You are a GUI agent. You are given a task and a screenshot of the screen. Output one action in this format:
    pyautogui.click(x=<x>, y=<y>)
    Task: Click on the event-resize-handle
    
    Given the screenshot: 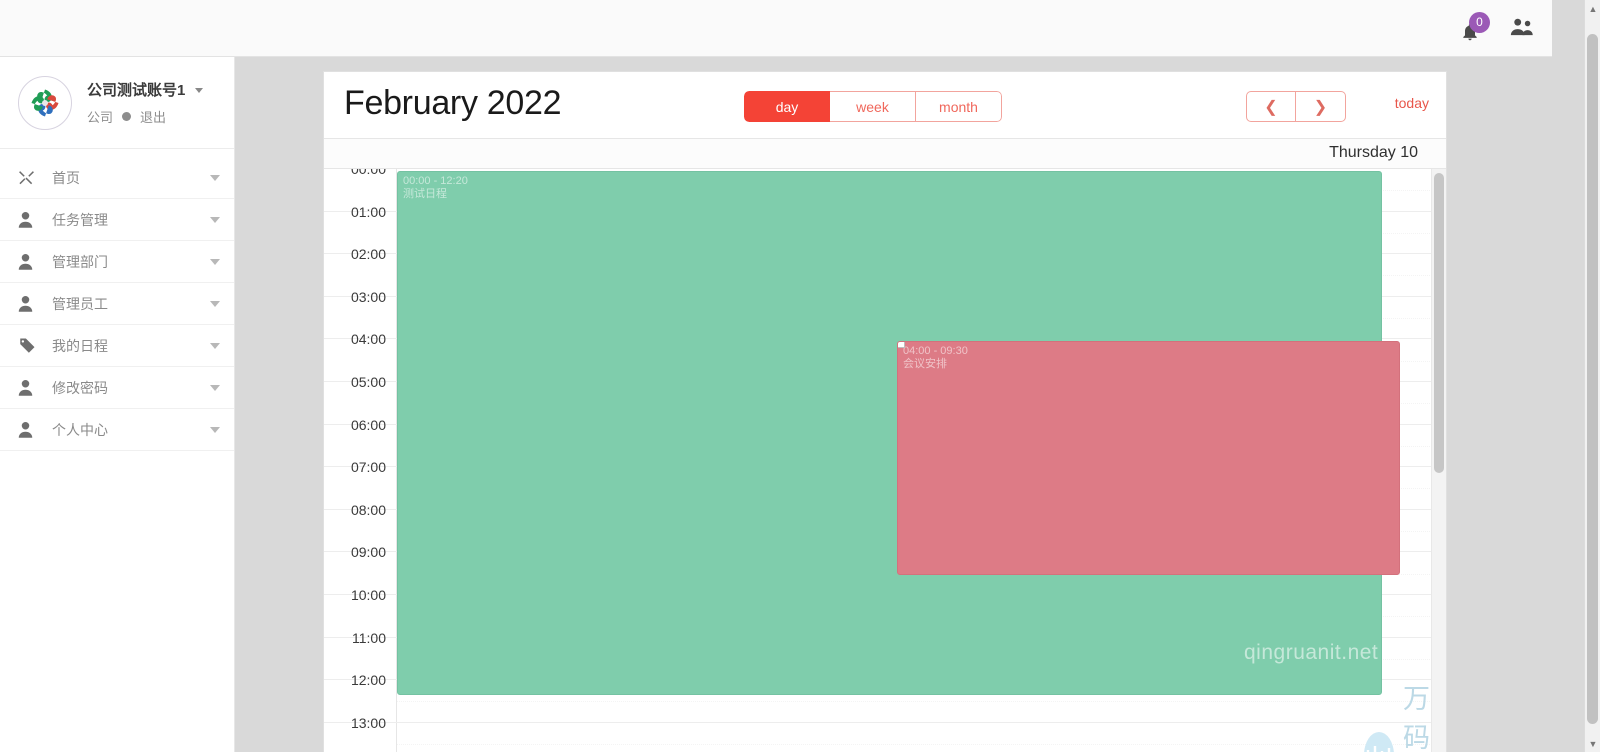 What is the action you would take?
    pyautogui.click(x=901, y=345)
    